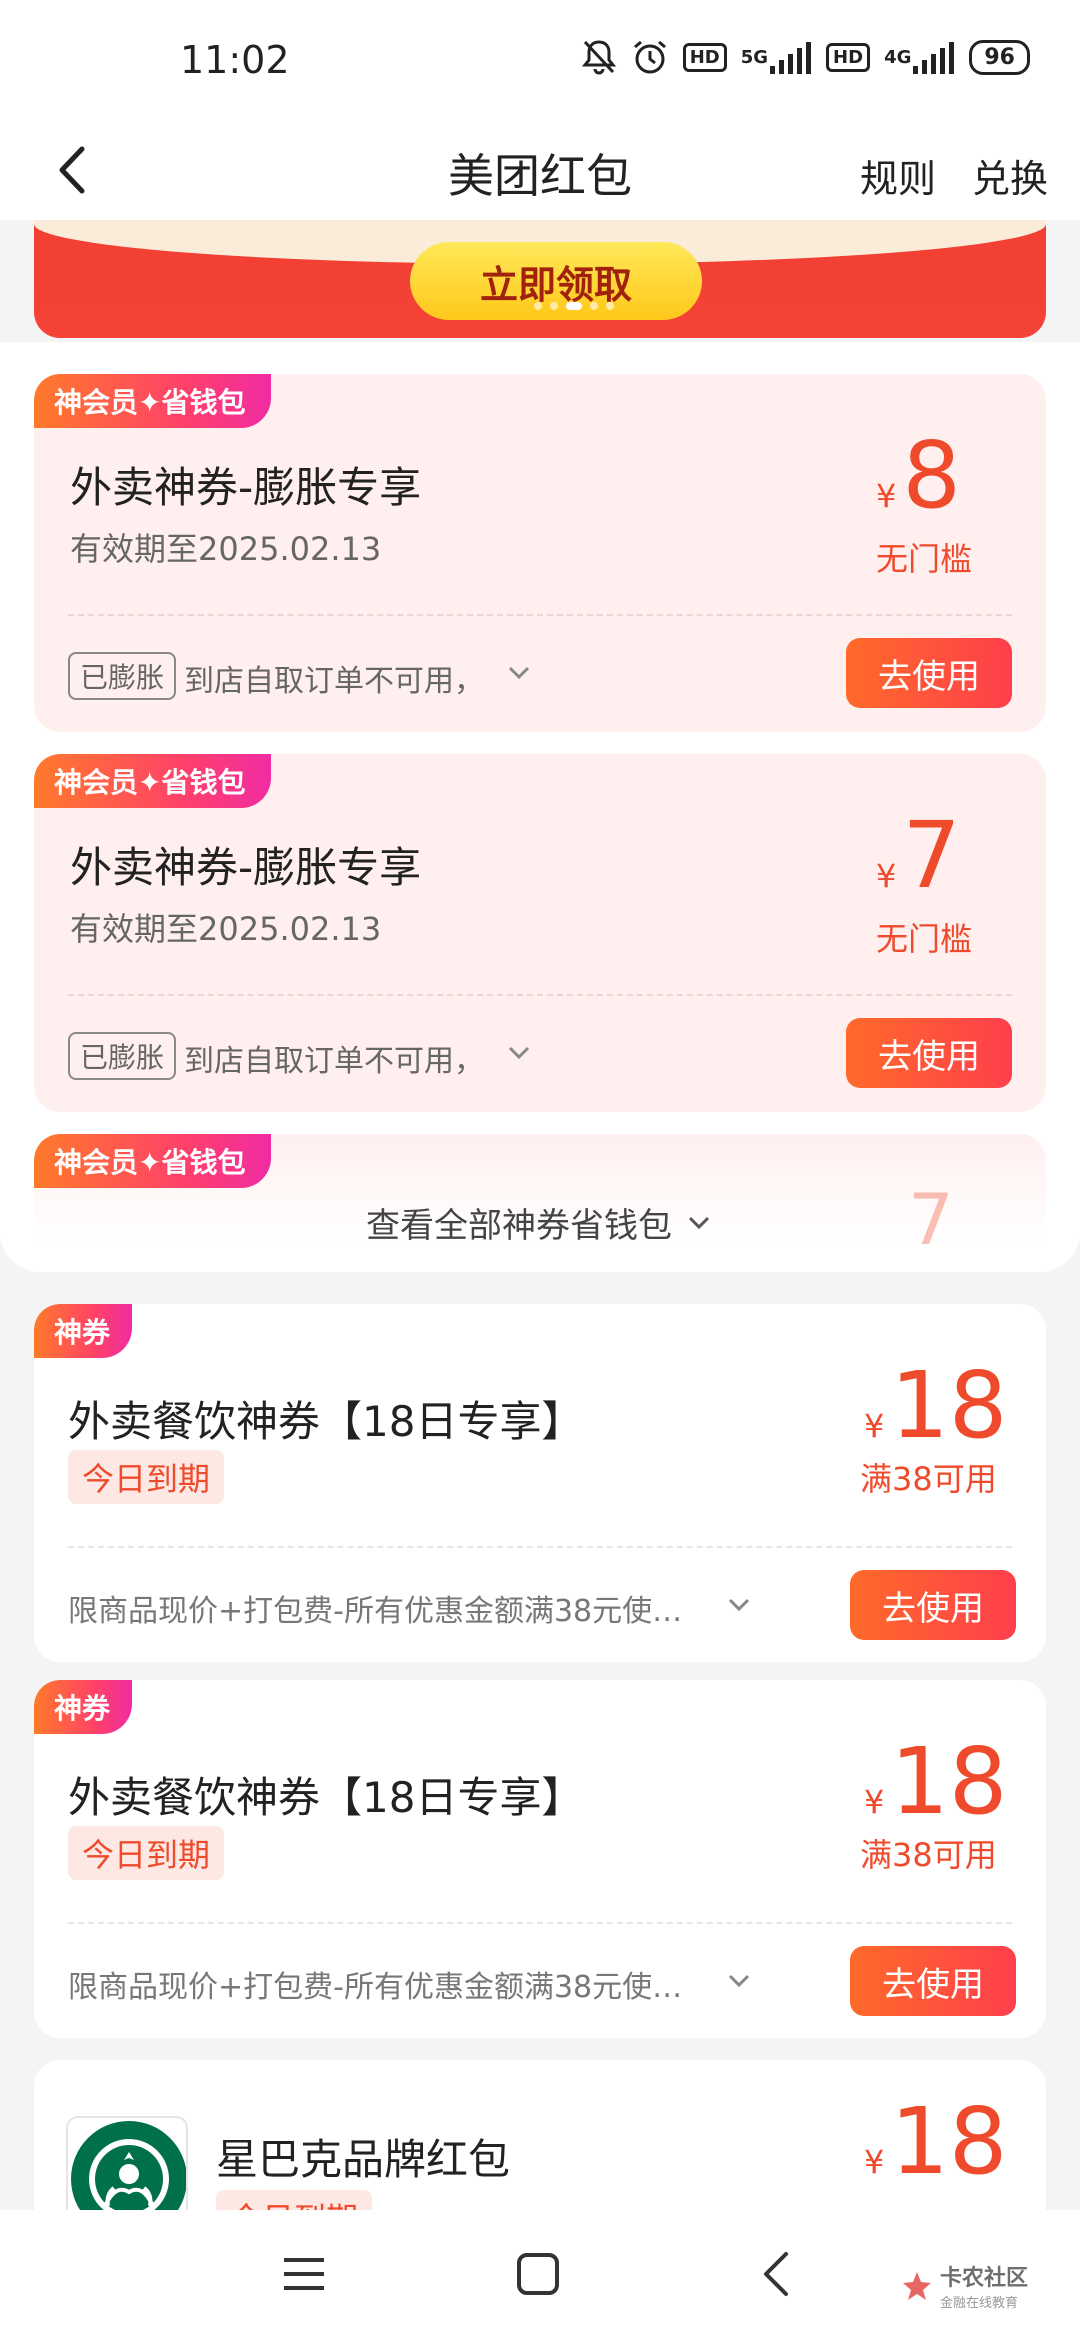 The width and height of the screenshot is (1080, 2340). I want to click on view-all-link: 查看全部神券省钱包, so click(540, 1222).